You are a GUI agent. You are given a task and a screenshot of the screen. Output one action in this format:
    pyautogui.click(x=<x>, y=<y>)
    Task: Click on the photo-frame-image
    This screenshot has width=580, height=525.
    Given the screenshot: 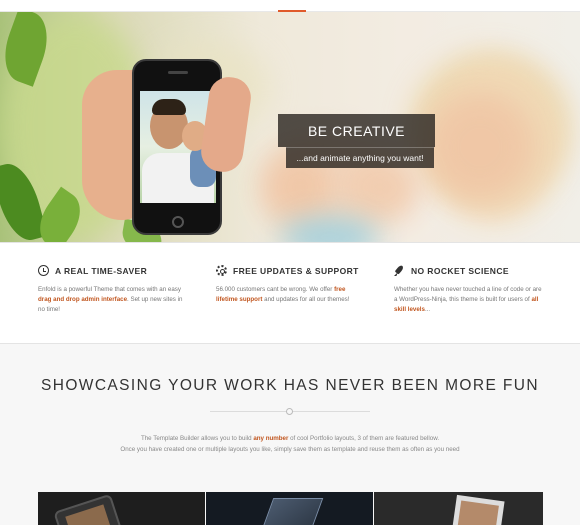 What is the action you would take?
    pyautogui.click(x=478, y=509)
    